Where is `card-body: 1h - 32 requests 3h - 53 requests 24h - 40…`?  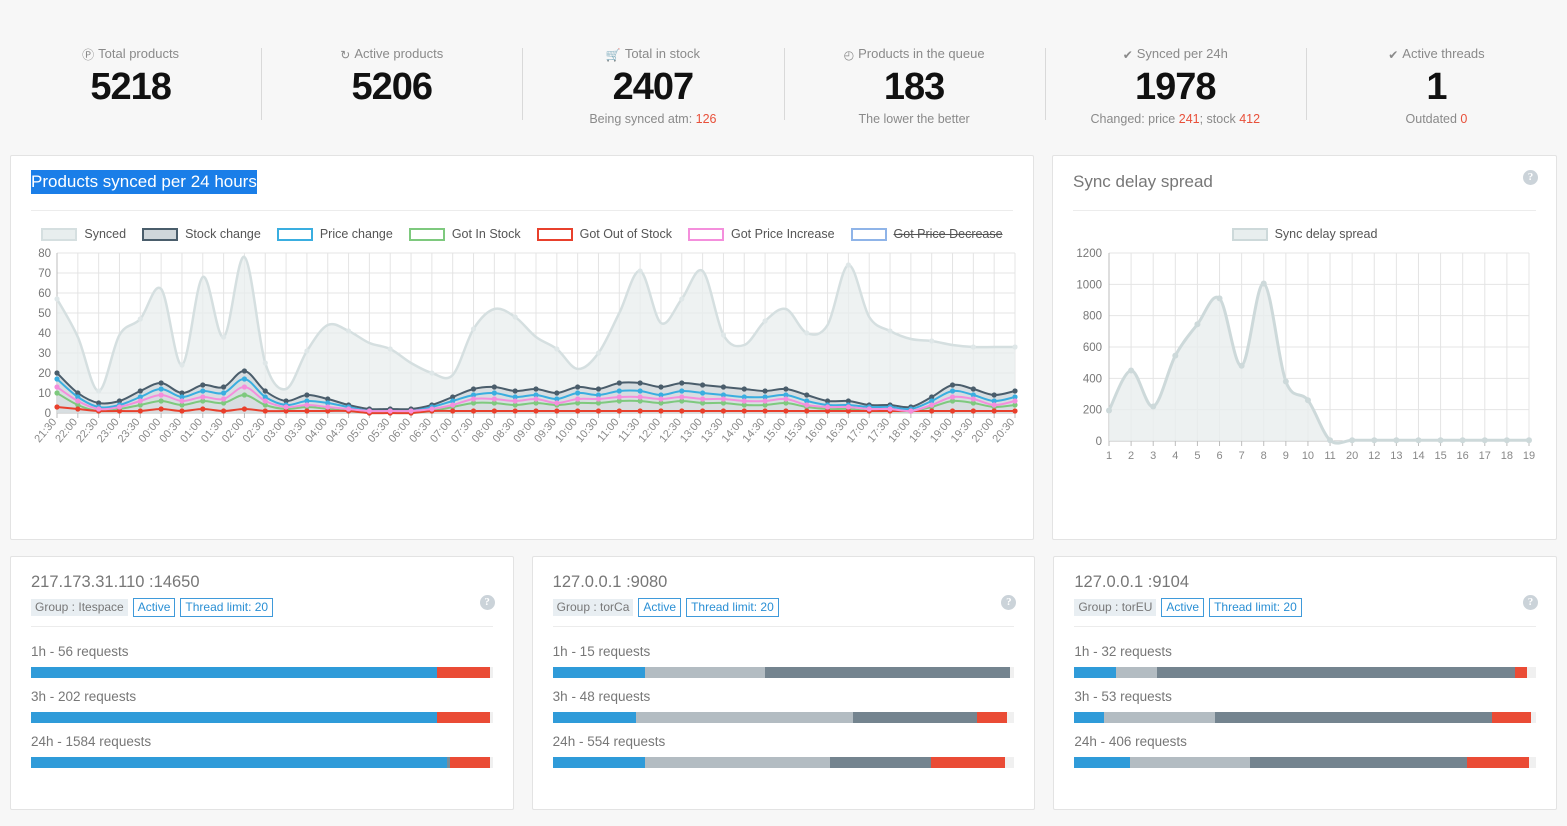
card-body: 1h - 32 requests 3h - 53 requests 24h - 40… is located at coordinates (1305, 697).